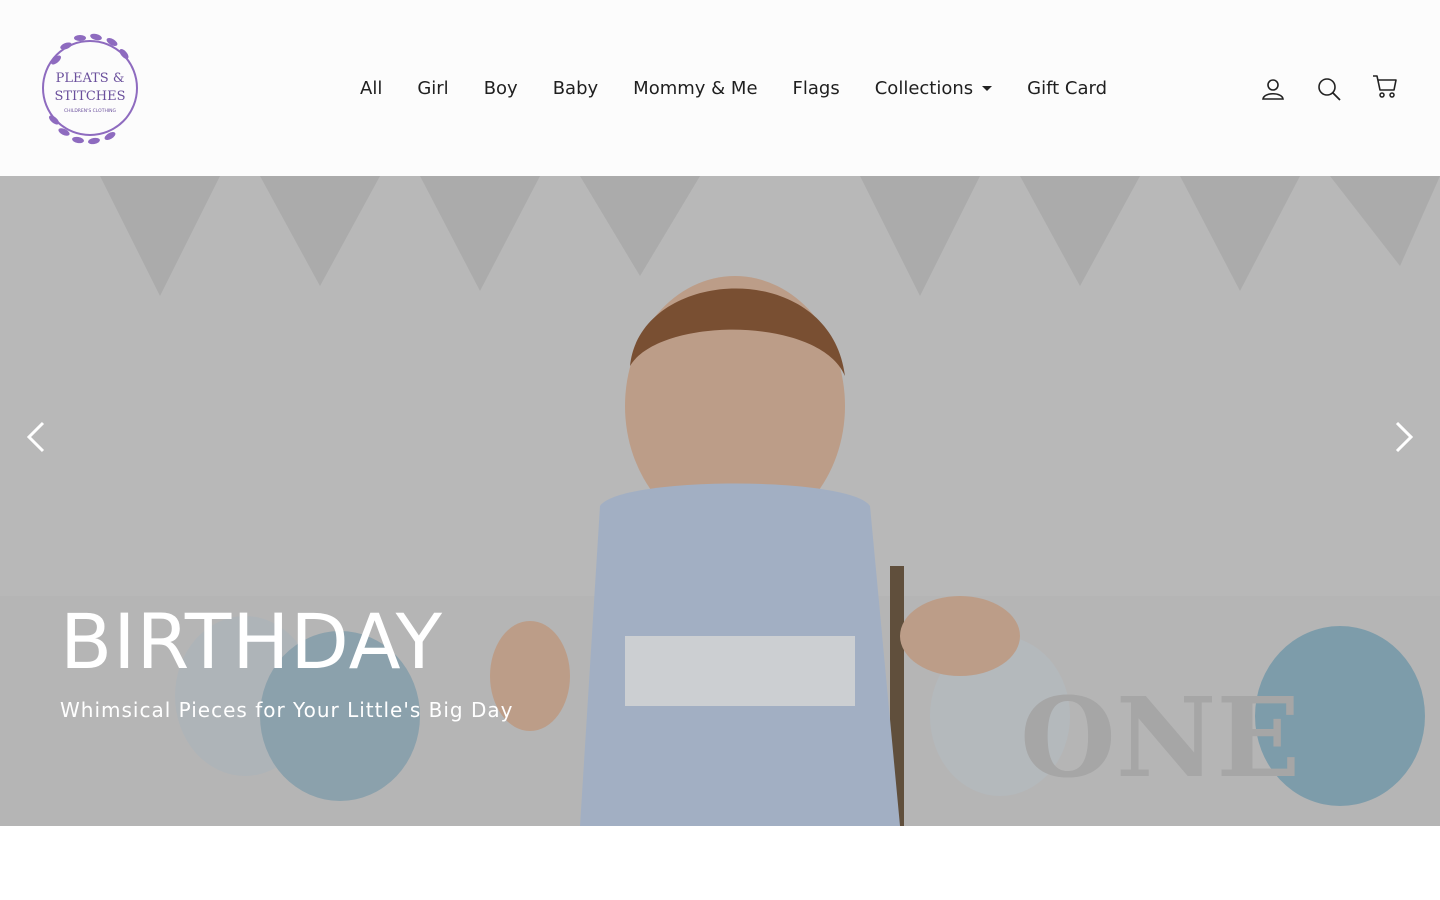 This screenshot has height=900, width=1440. I want to click on nav-label: Girl, so click(433, 88).